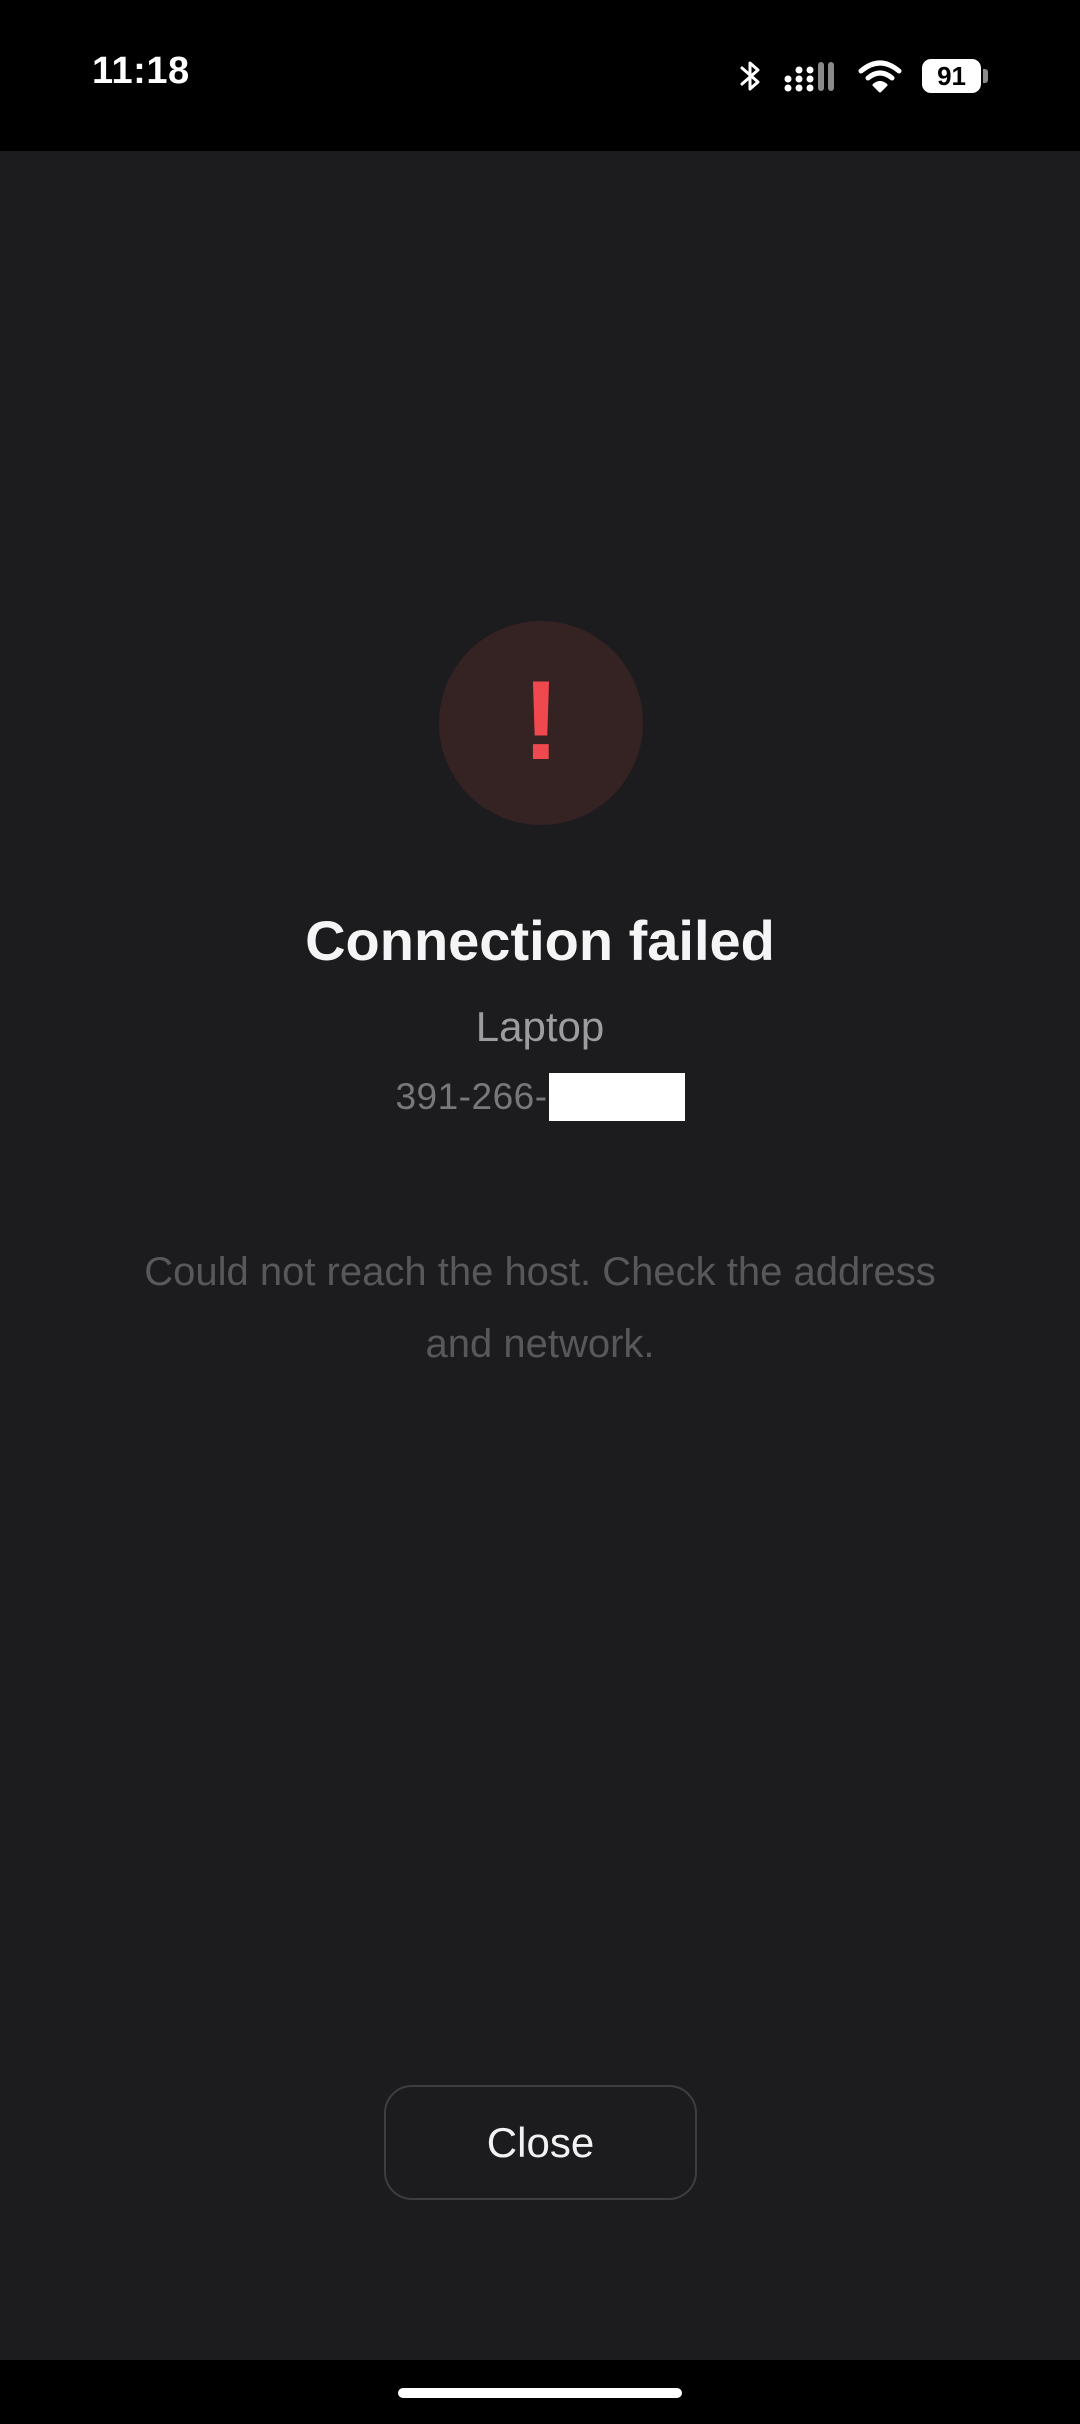 This screenshot has width=1080, height=2424. I want to click on error-badge: !, so click(541, 723).